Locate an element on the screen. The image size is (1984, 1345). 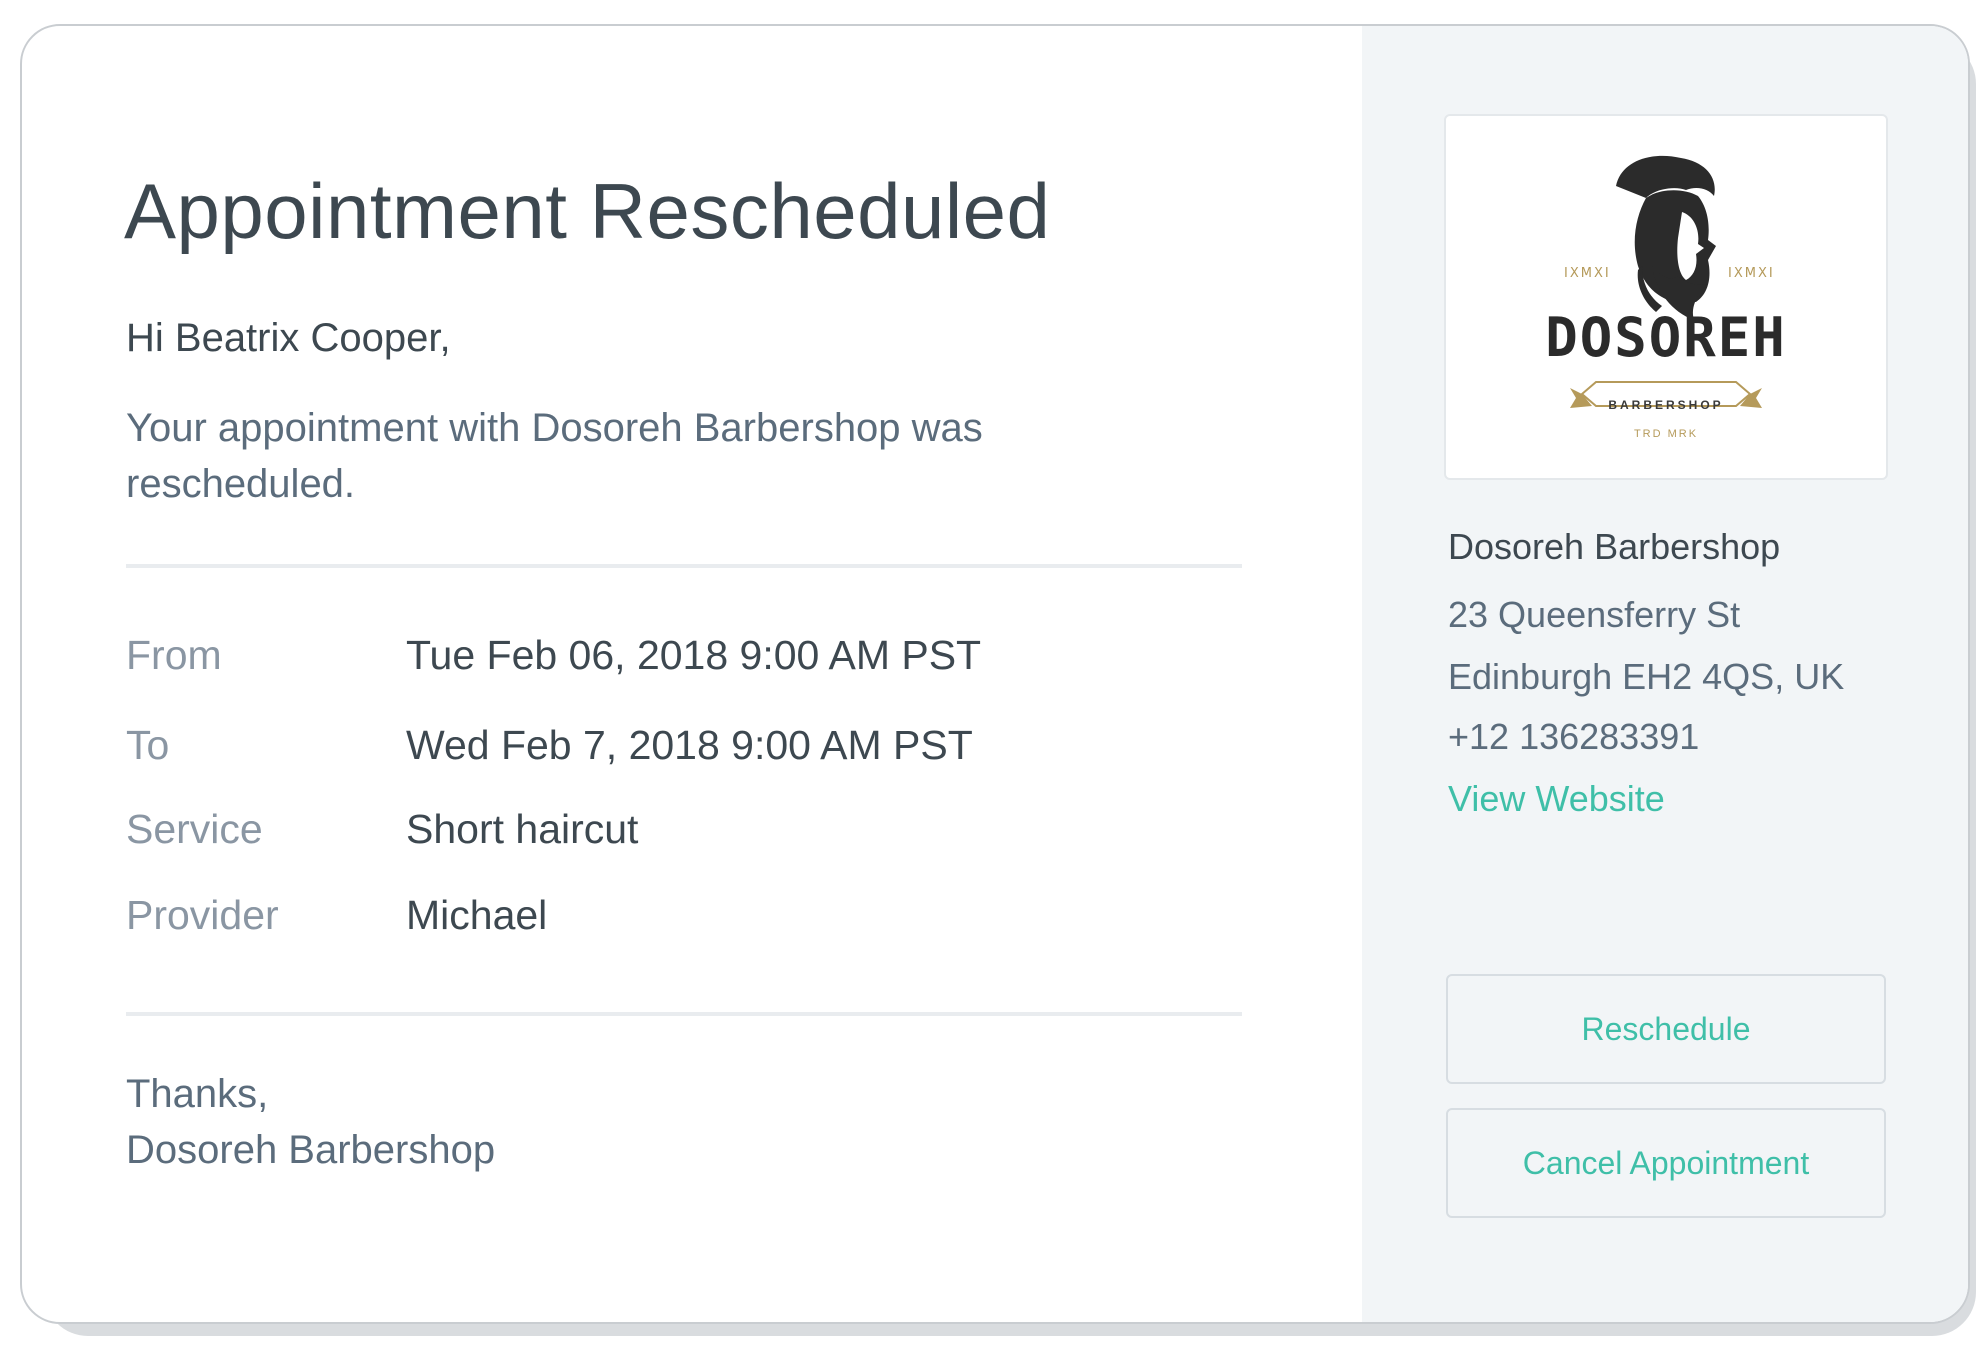
business-address-line1: 23 Queensferry St is located at coordinates (1594, 614).